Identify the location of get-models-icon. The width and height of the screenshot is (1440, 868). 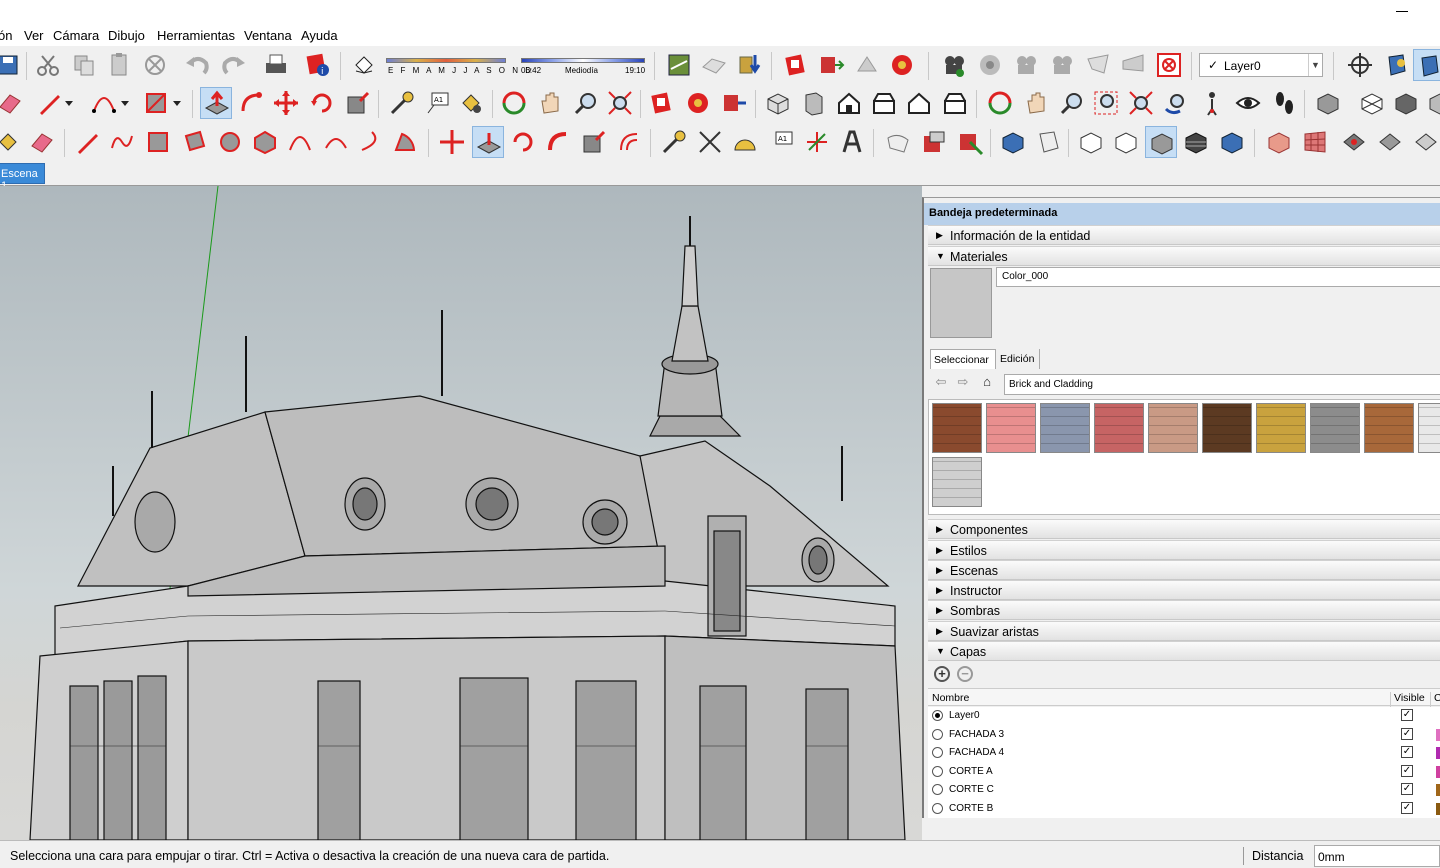
(749, 65).